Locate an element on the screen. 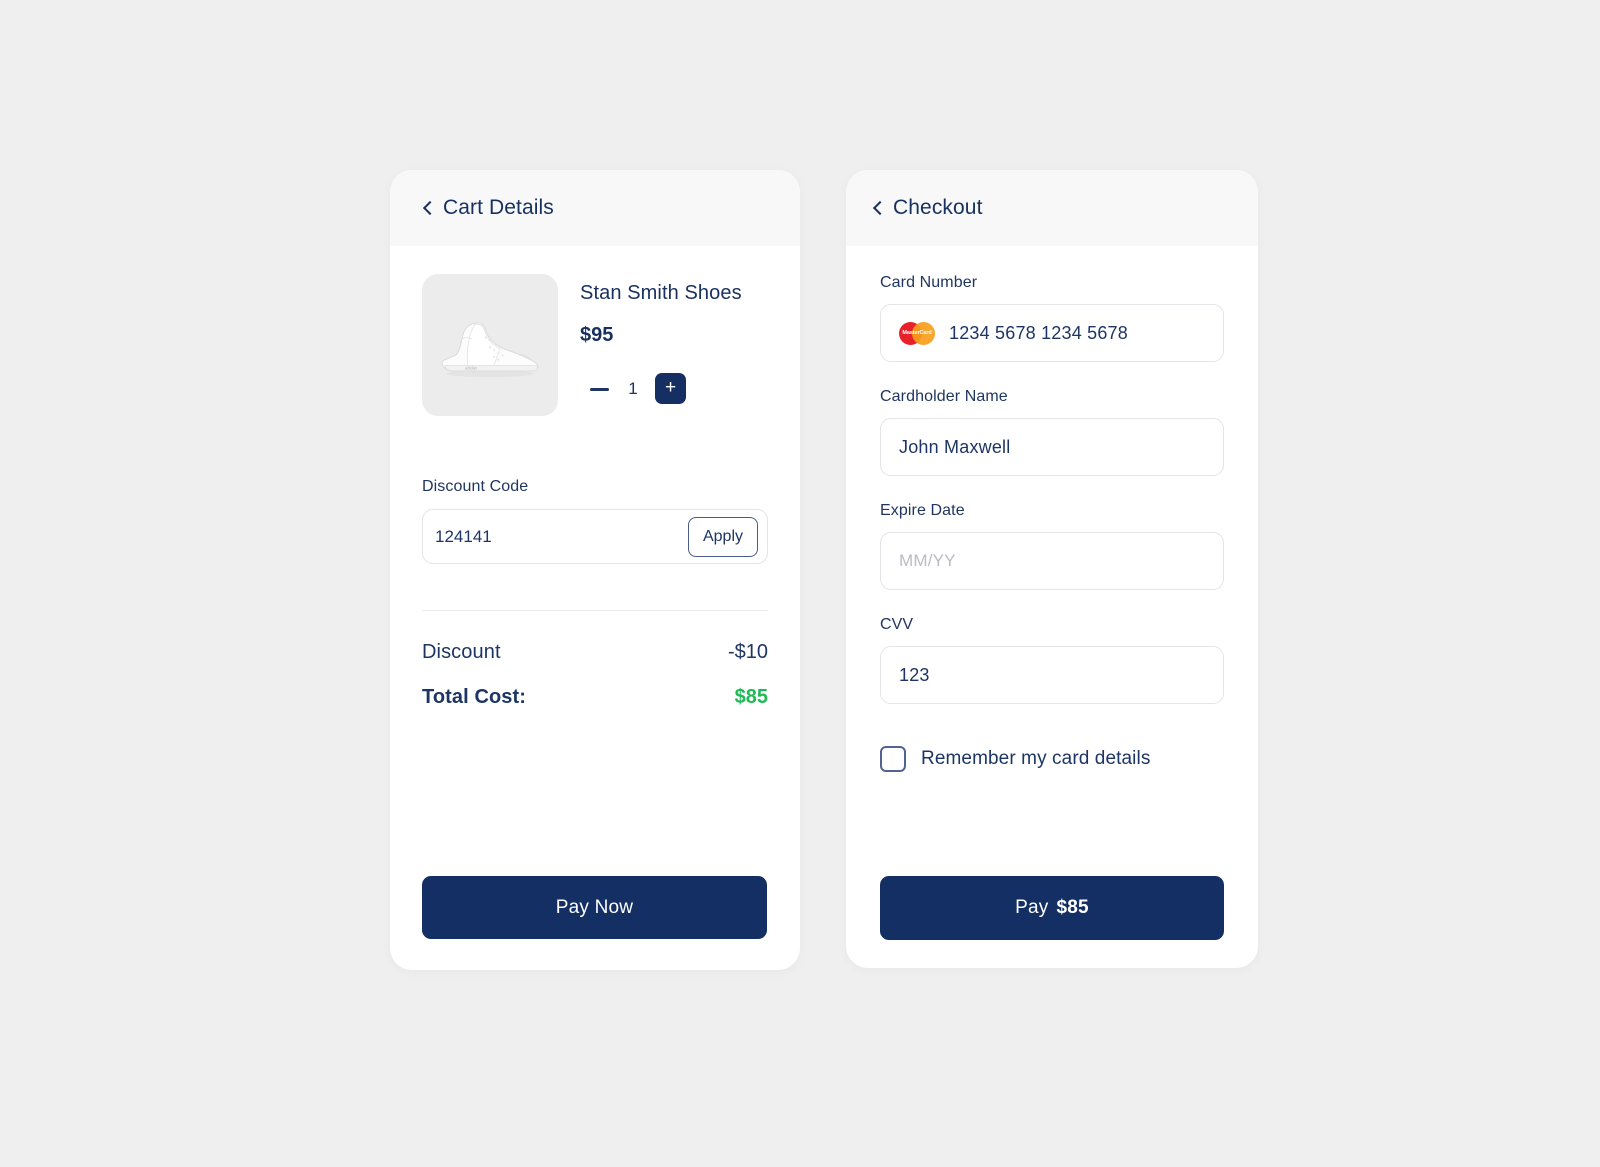 The height and width of the screenshot is (1167, 1600). quantity-decrease-button is located at coordinates (600, 389).